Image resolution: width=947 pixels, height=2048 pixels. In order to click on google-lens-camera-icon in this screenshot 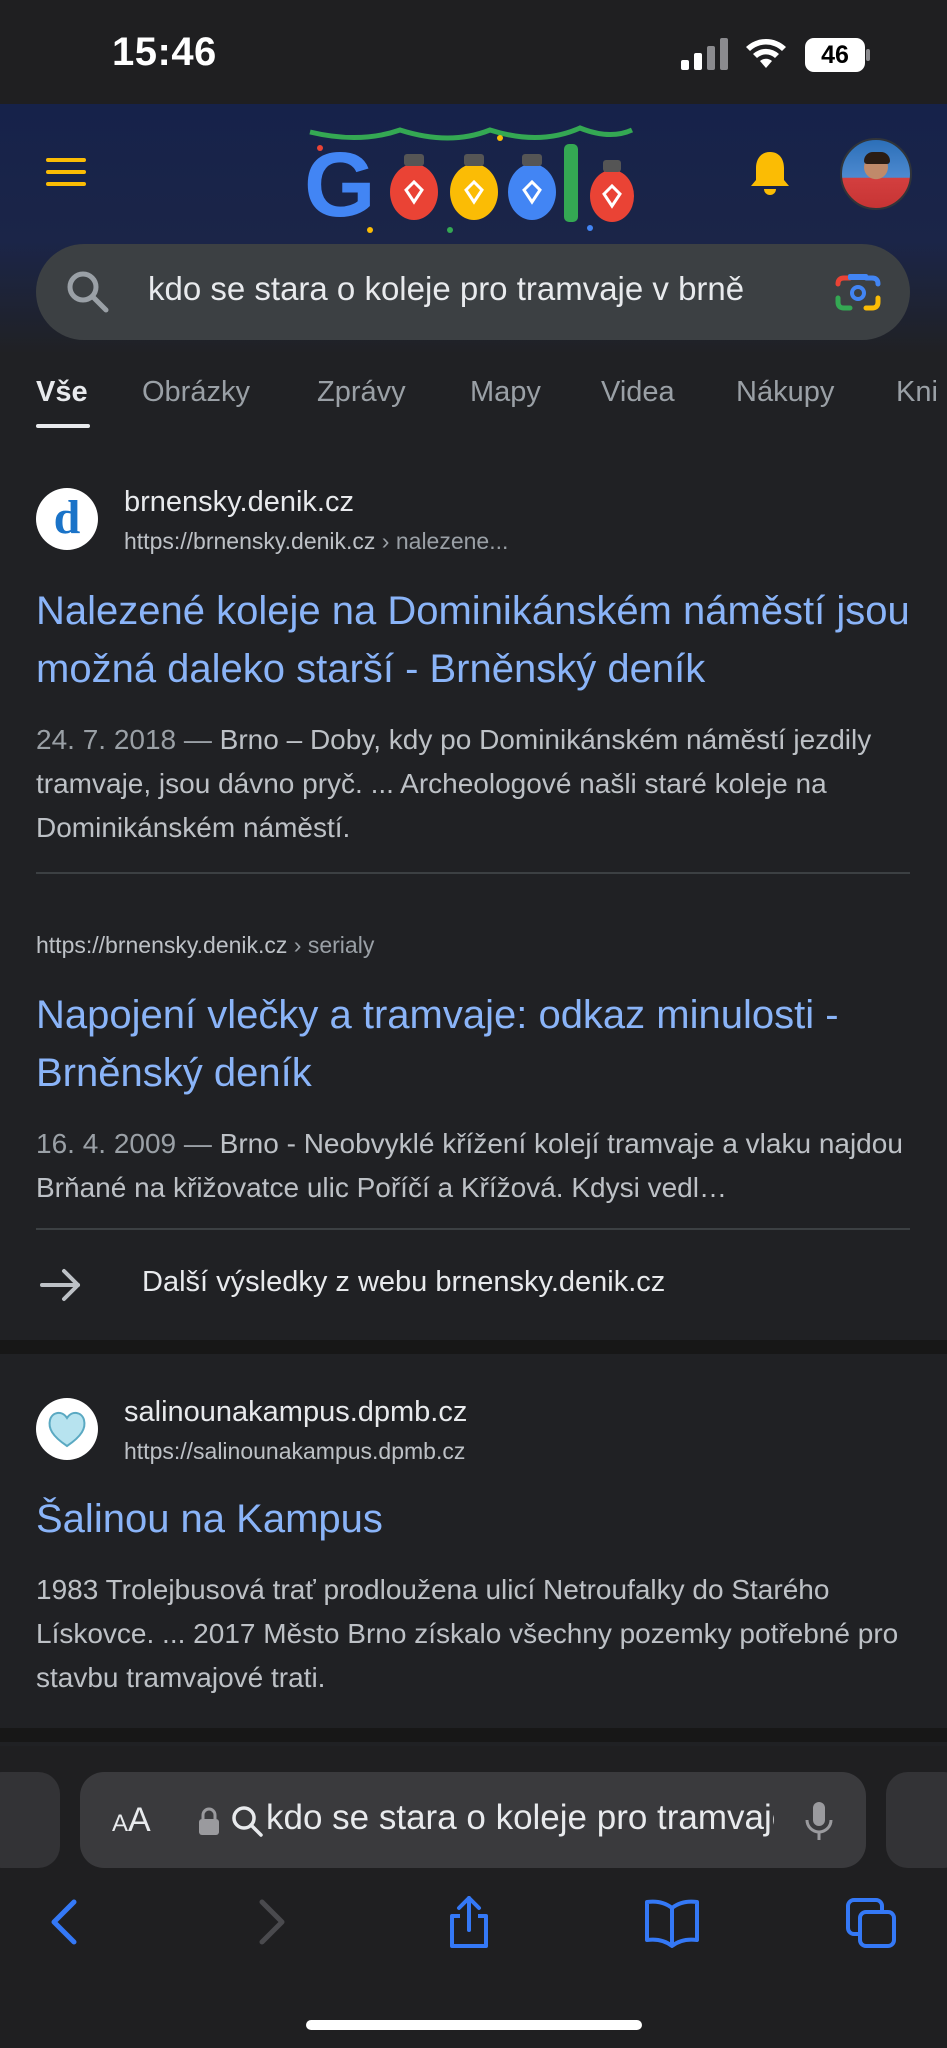, I will do `click(858, 292)`.